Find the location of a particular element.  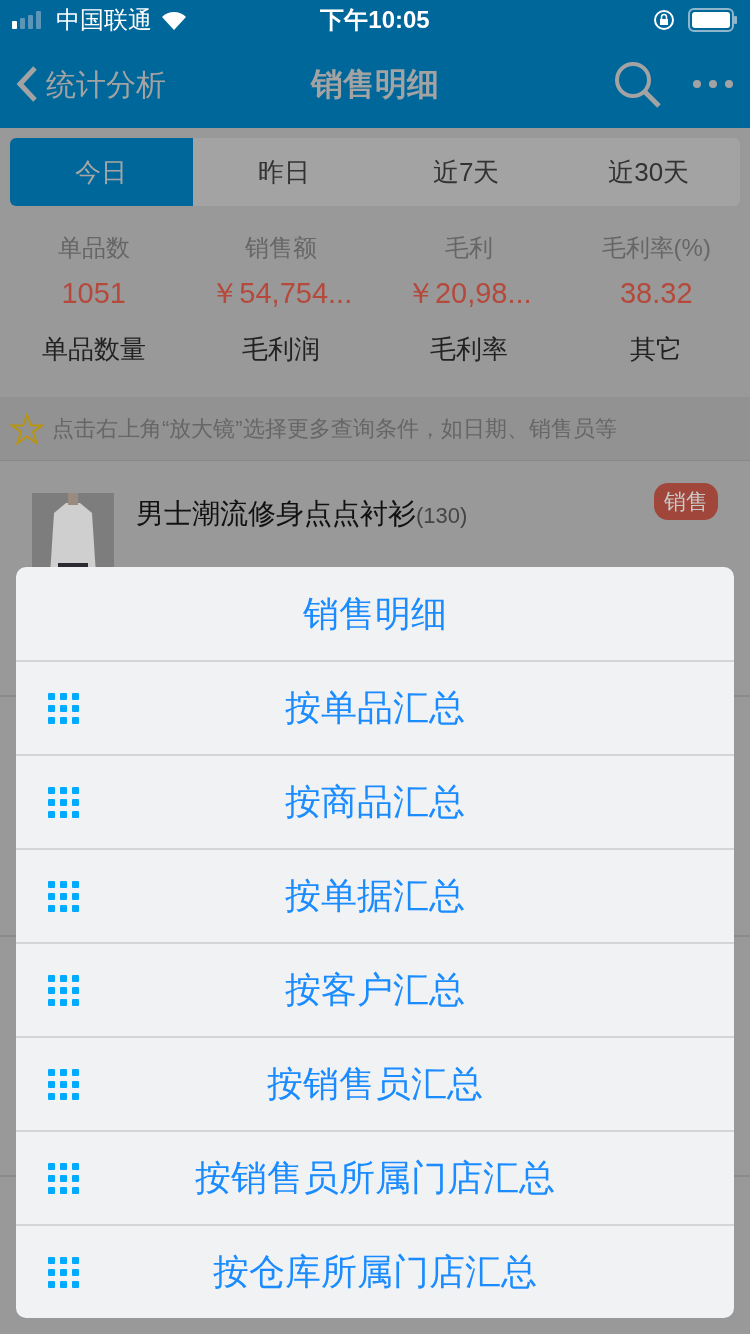

status-time: 下午10:05 is located at coordinates (375, 20).